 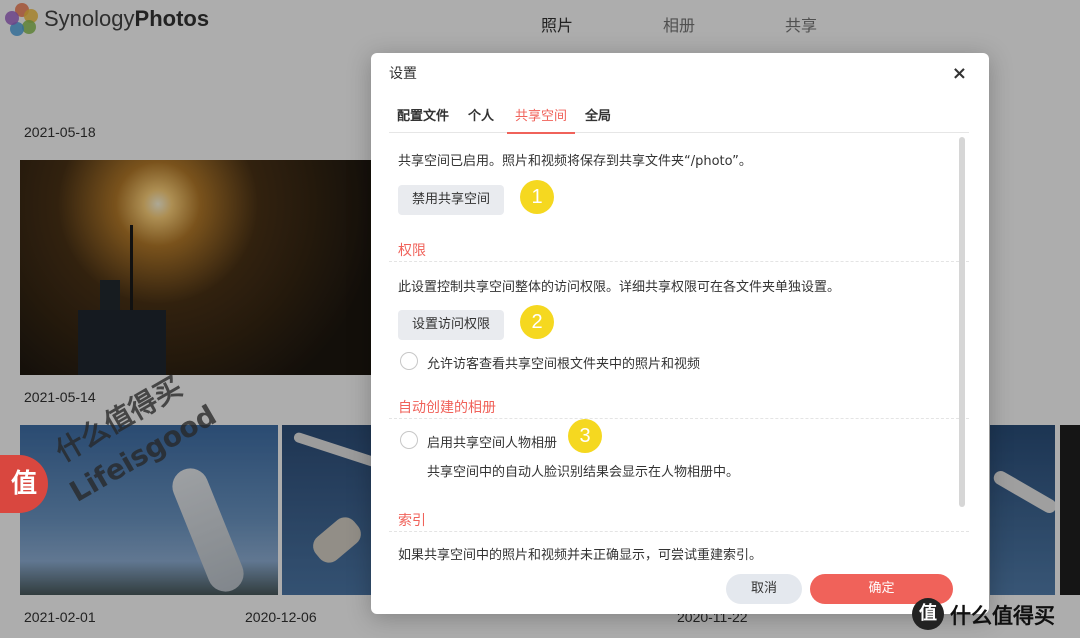 I want to click on auto-albums-title: 自动创建的相册, so click(x=447, y=408).